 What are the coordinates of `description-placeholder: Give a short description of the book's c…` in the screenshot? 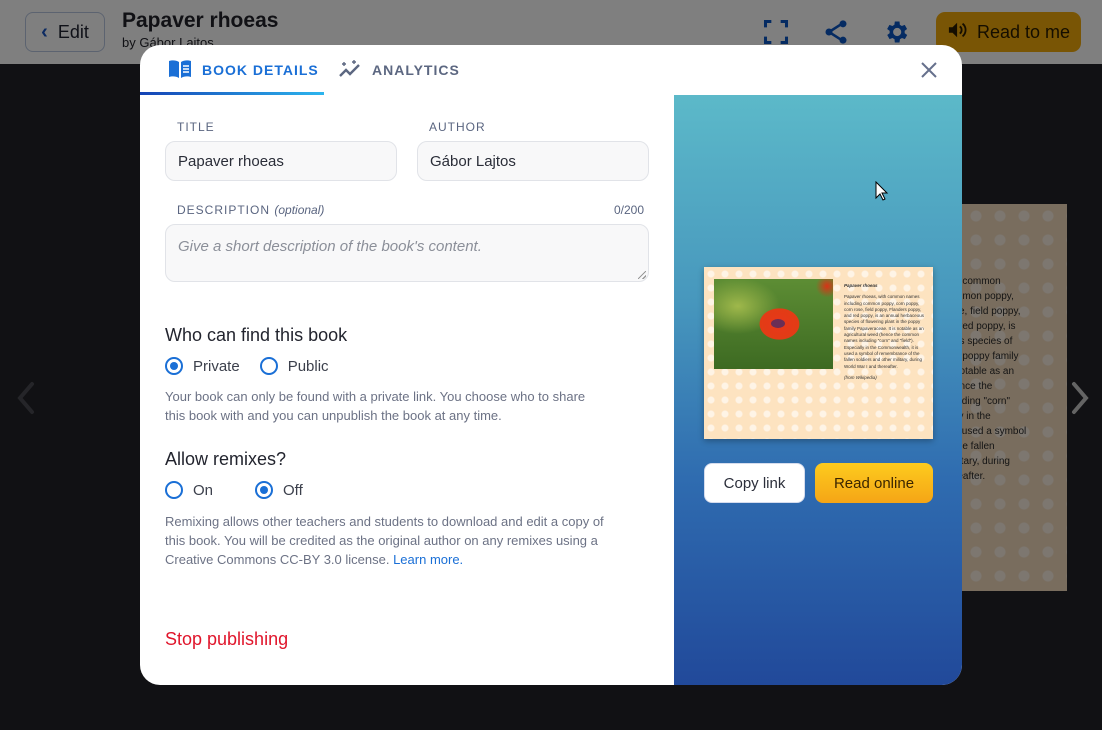 It's located at (330, 246).